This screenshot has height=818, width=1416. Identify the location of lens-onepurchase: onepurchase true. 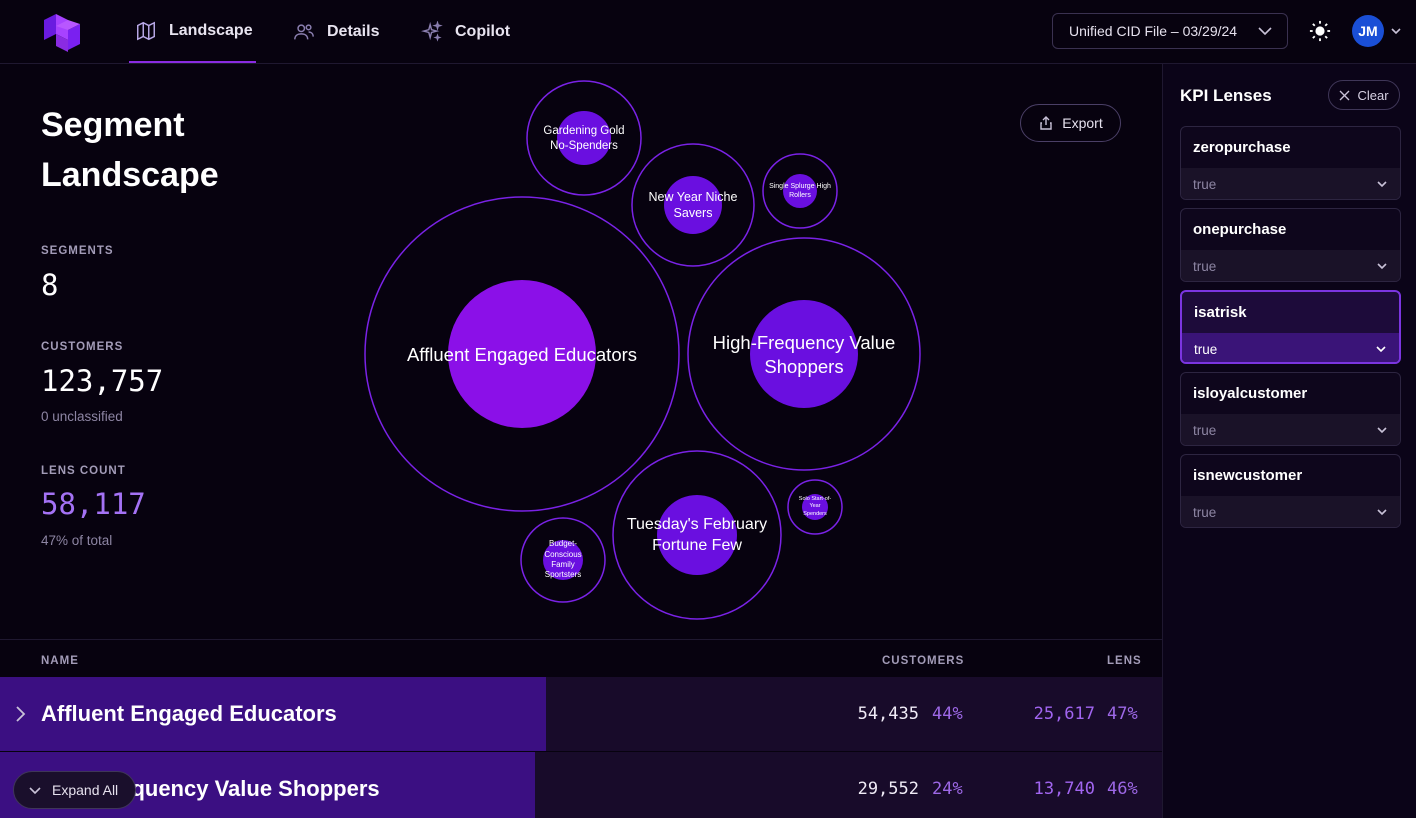
(1290, 245).